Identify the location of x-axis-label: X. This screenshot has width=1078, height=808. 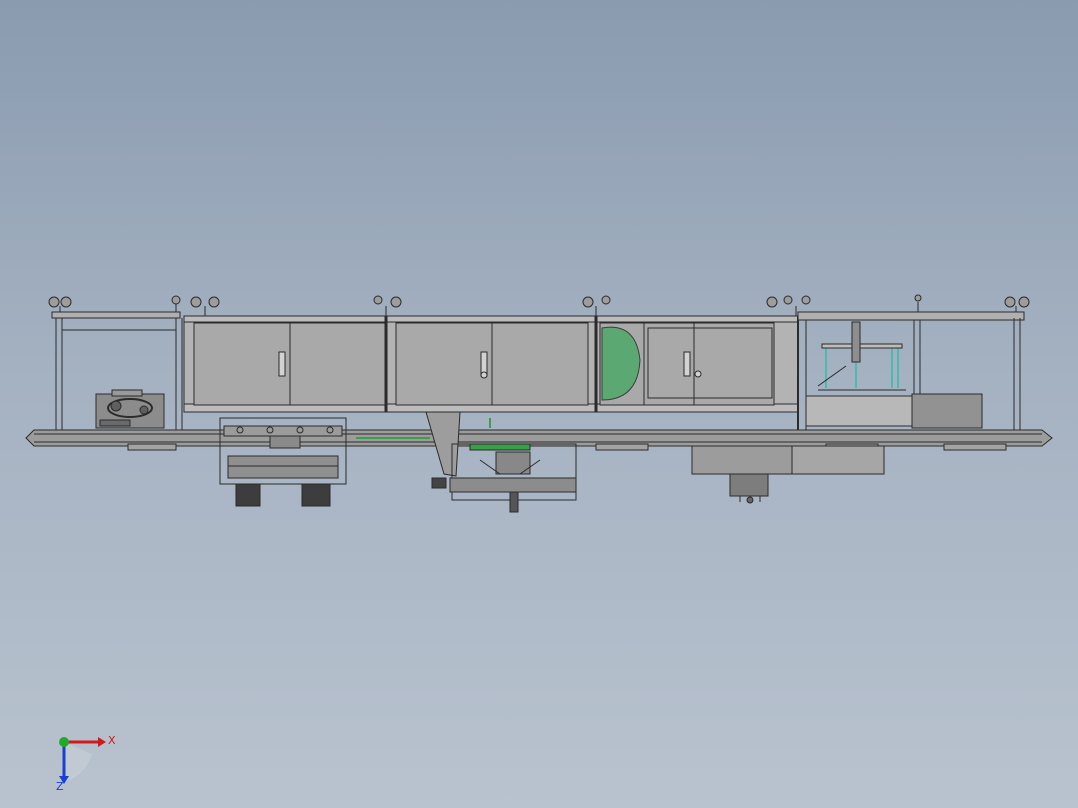
(112, 740).